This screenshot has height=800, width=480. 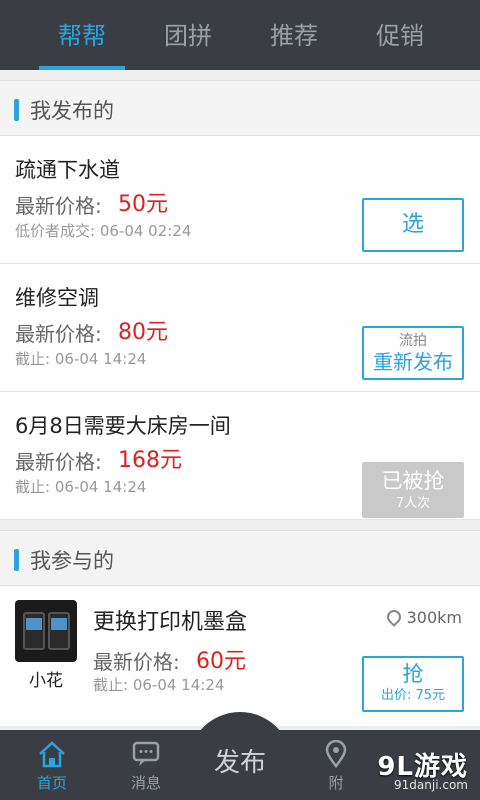 I want to click on nav-home: 首页, so click(x=52, y=765).